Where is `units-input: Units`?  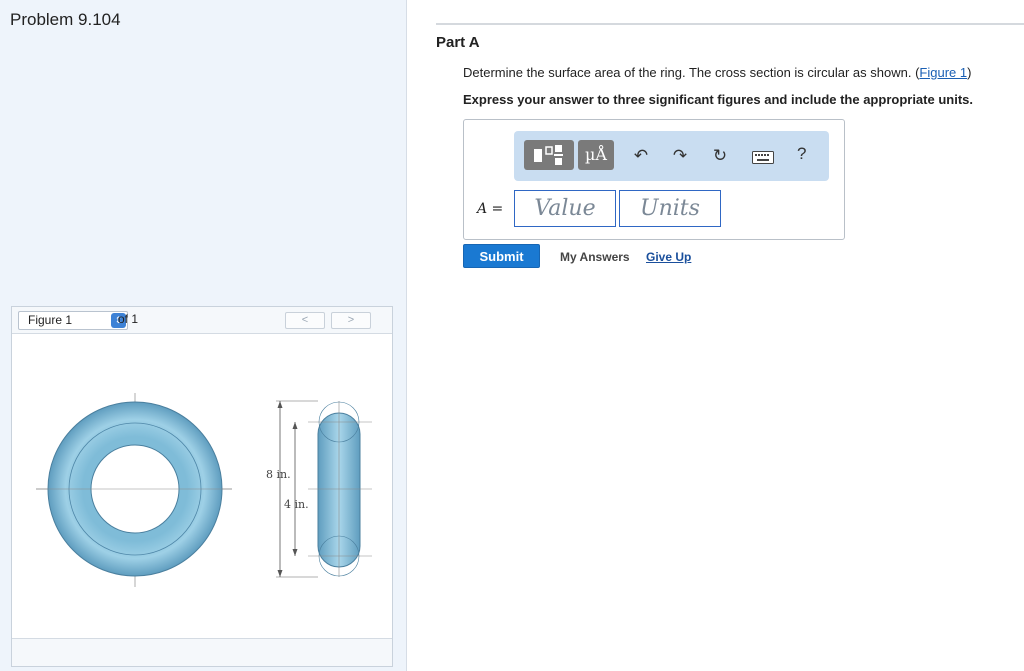
units-input: Units is located at coordinates (670, 208).